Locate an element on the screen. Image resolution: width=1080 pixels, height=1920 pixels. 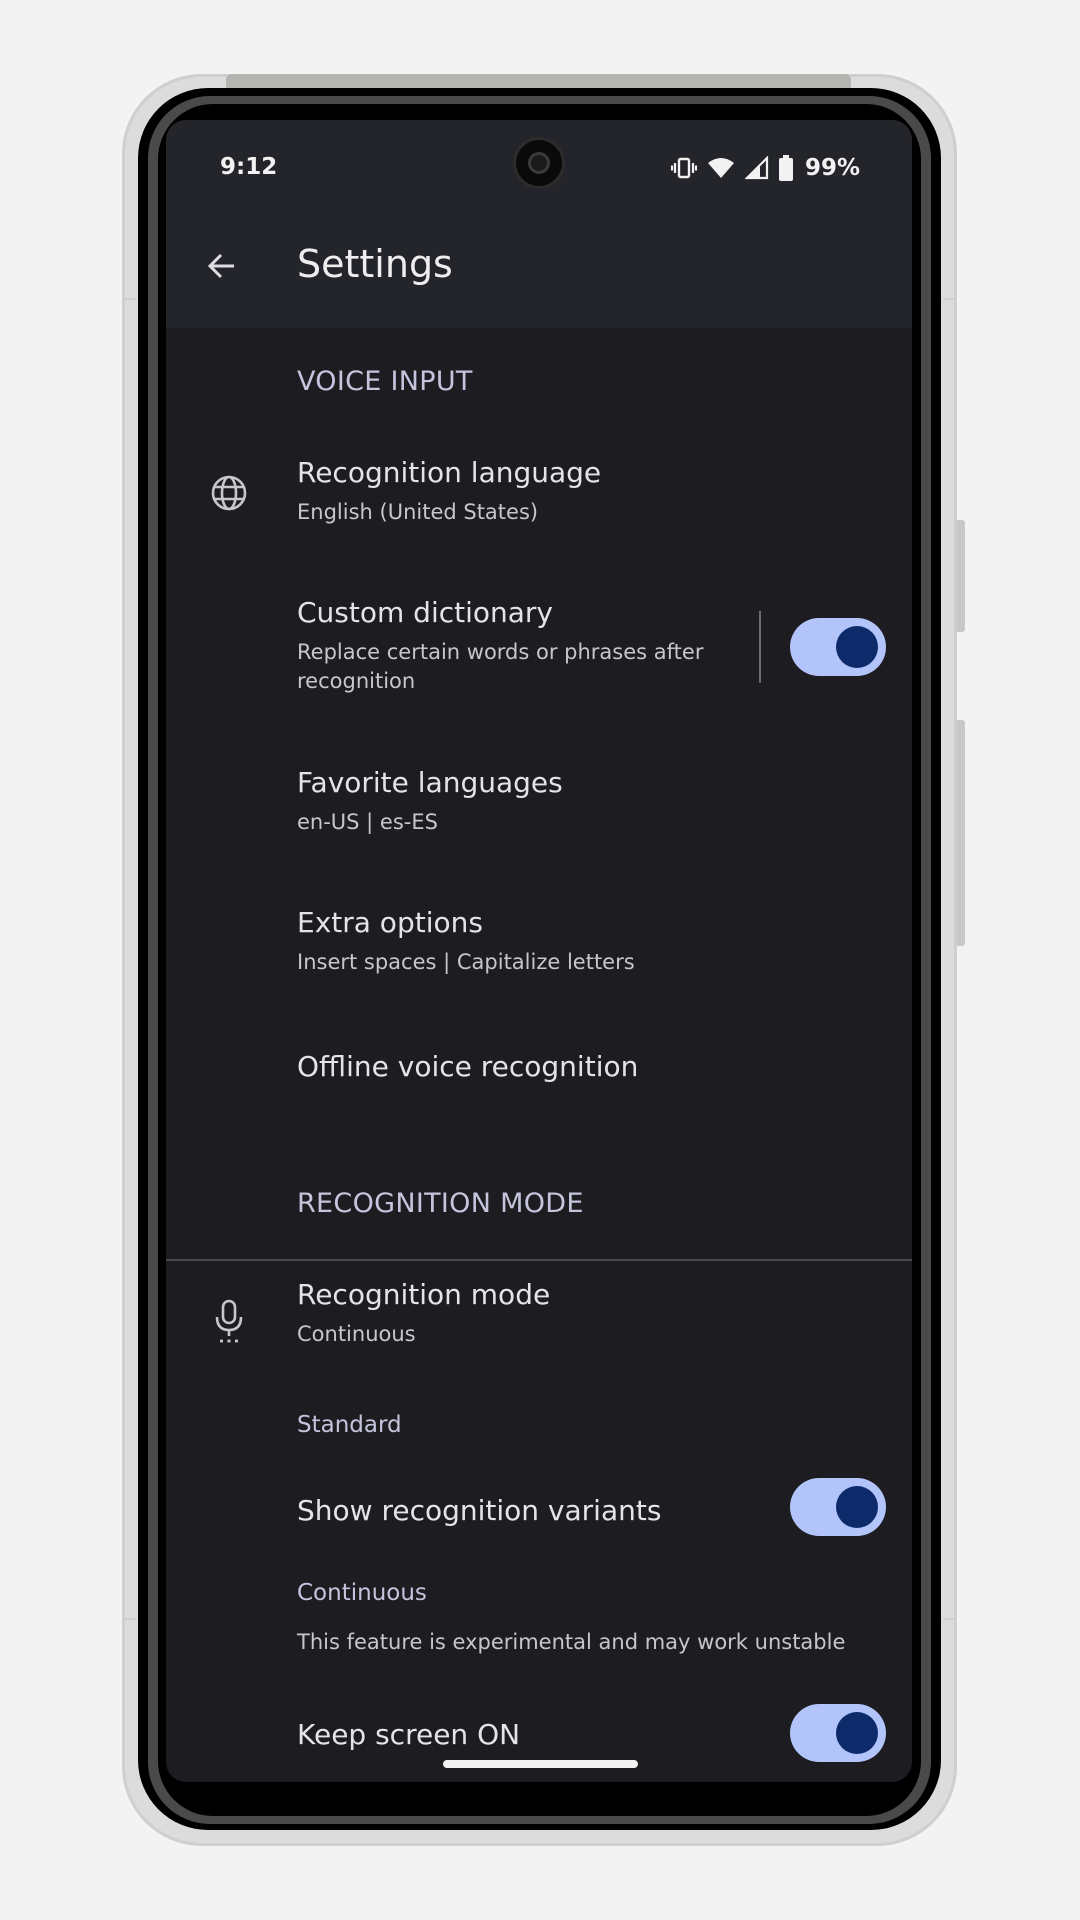
arrow-back-icon is located at coordinates (222, 268).